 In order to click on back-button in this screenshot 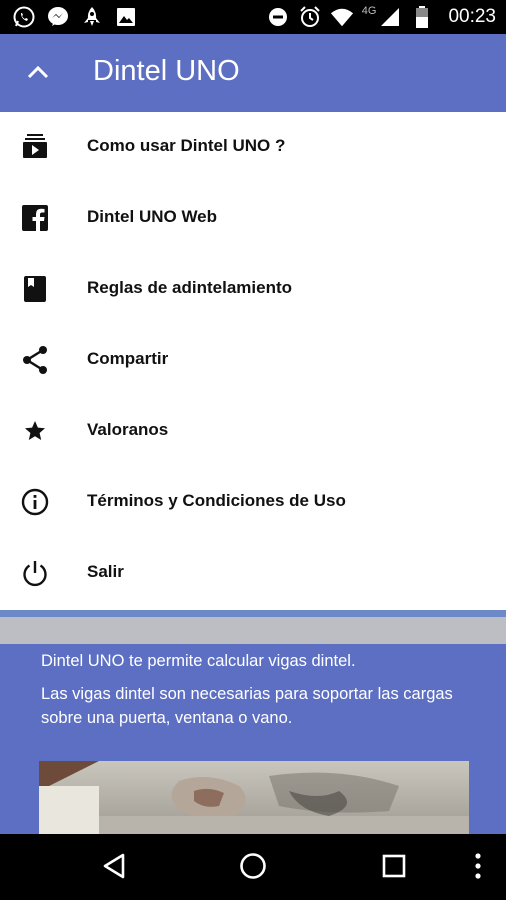, I will do `click(114, 868)`.